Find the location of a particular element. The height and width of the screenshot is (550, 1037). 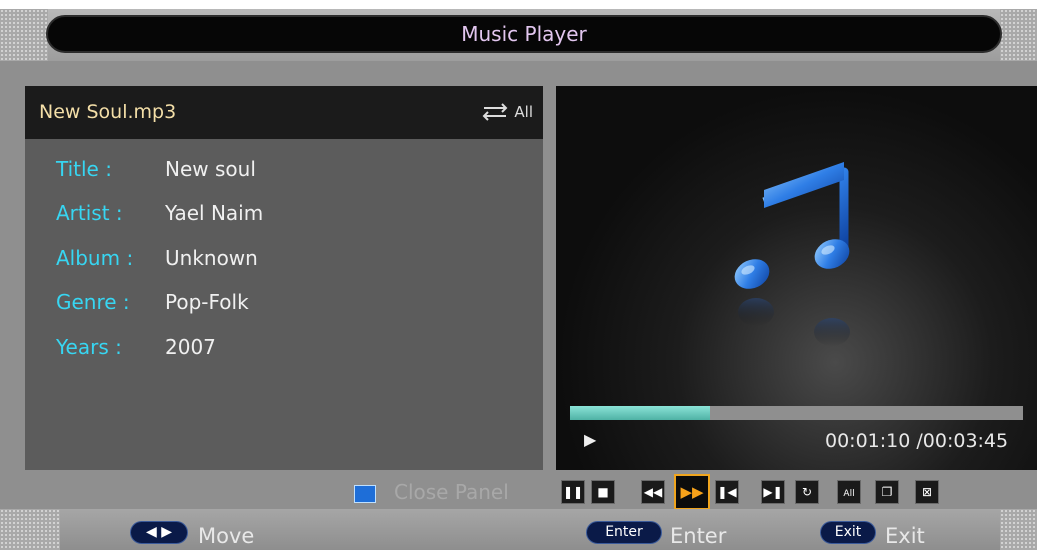

playlist-button: ❐ is located at coordinates (887, 492).